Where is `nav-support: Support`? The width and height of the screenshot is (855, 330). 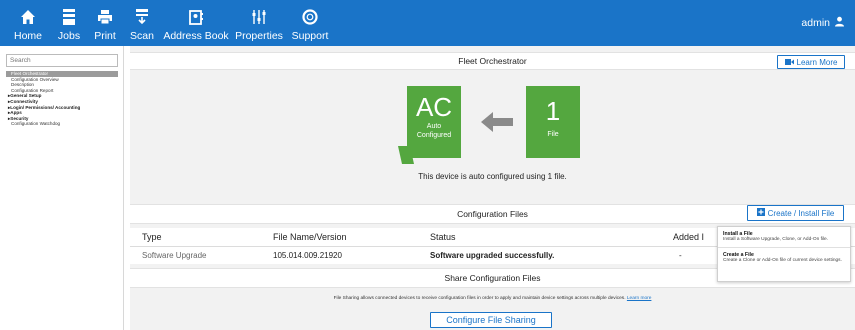 nav-support: Support is located at coordinates (310, 23).